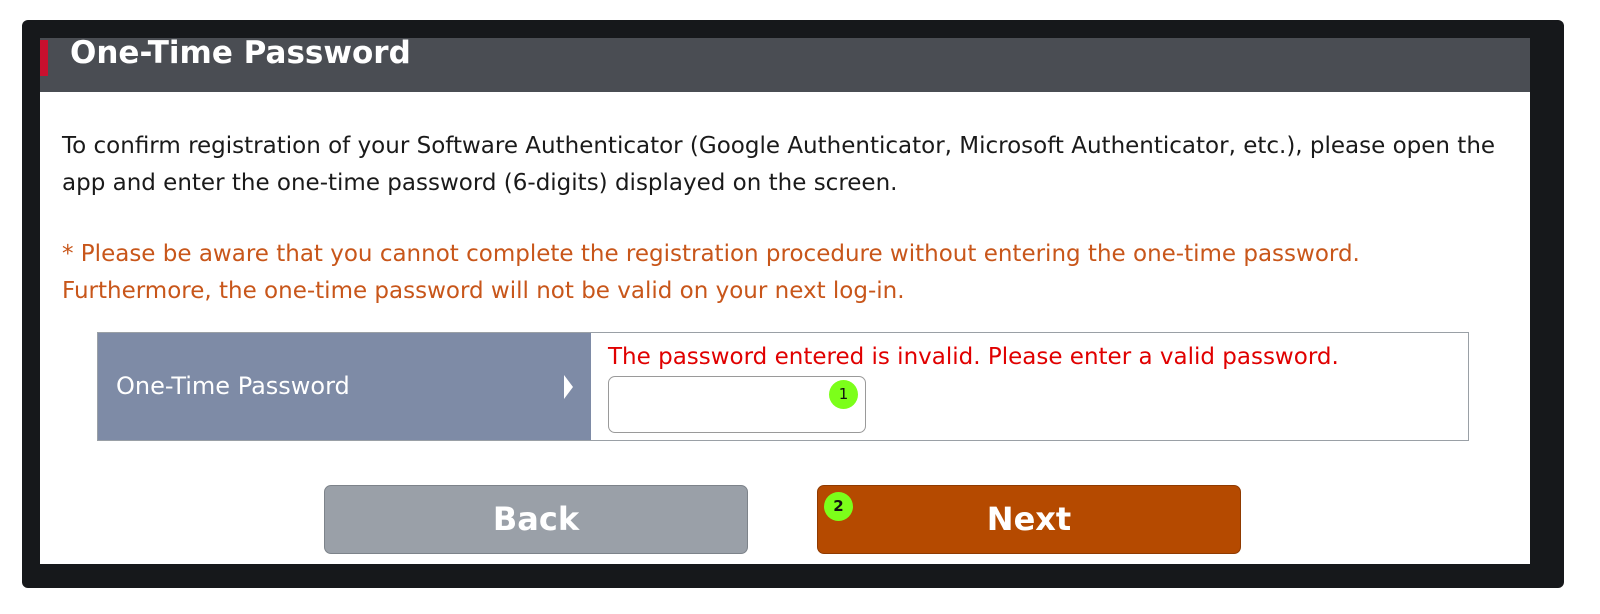 This screenshot has width=1600, height=614. What do you see at coordinates (536, 519) in the screenshot?
I see `back-button: Back` at bounding box center [536, 519].